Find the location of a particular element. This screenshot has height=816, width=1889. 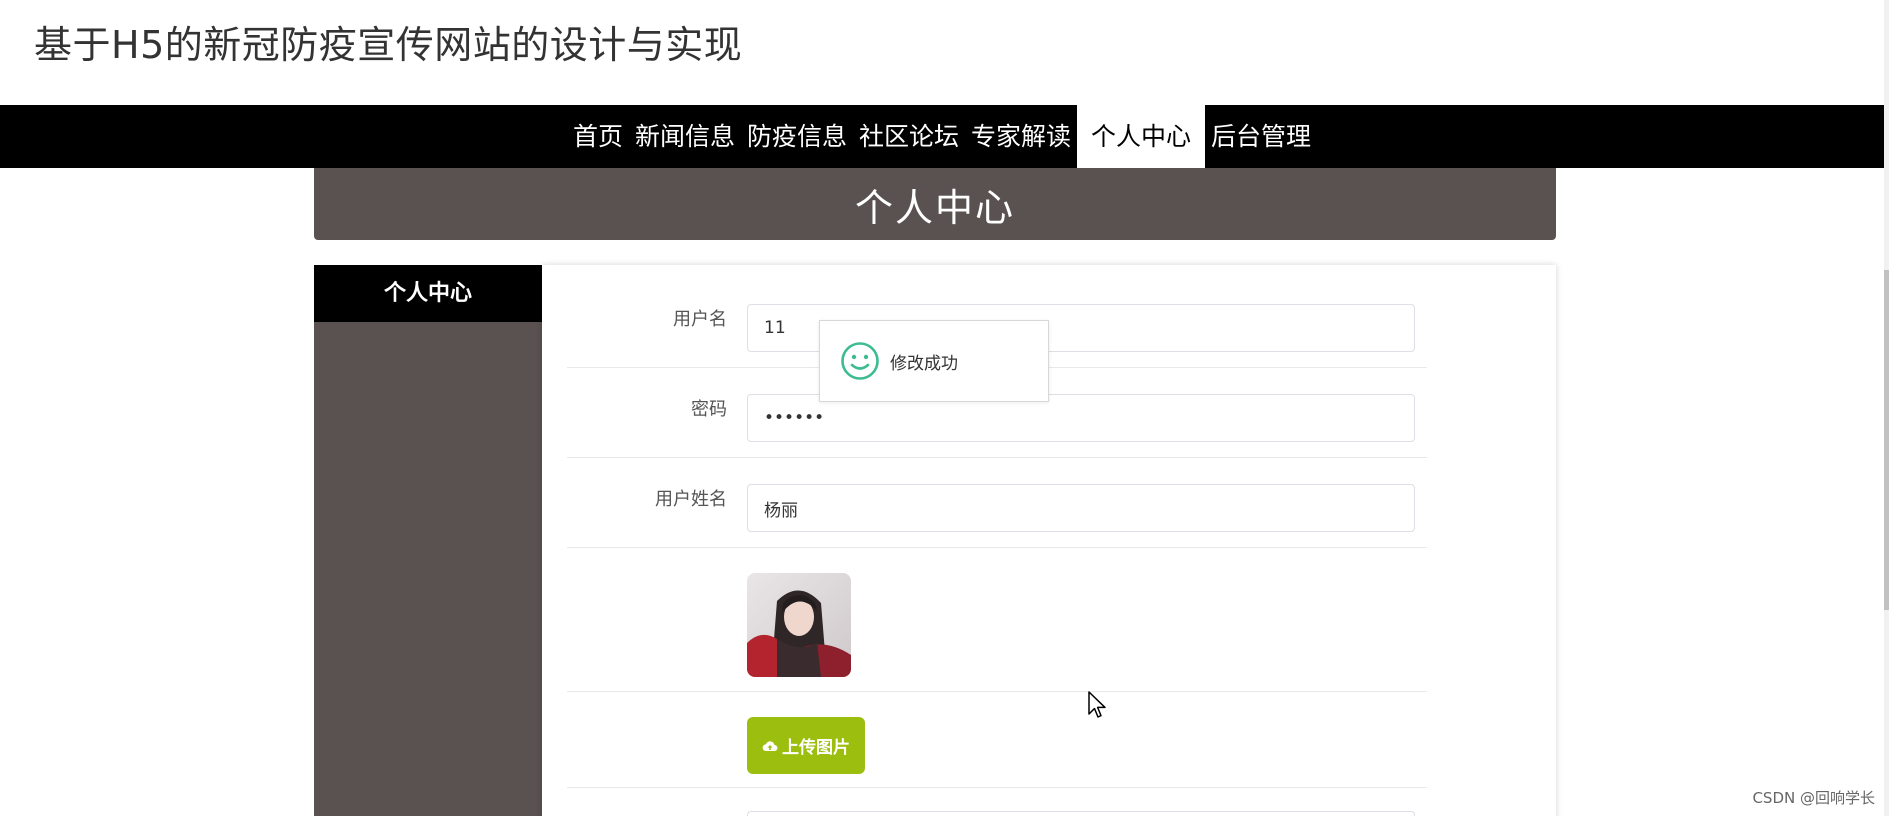

toast-message: 修改成功 is located at coordinates (924, 363).